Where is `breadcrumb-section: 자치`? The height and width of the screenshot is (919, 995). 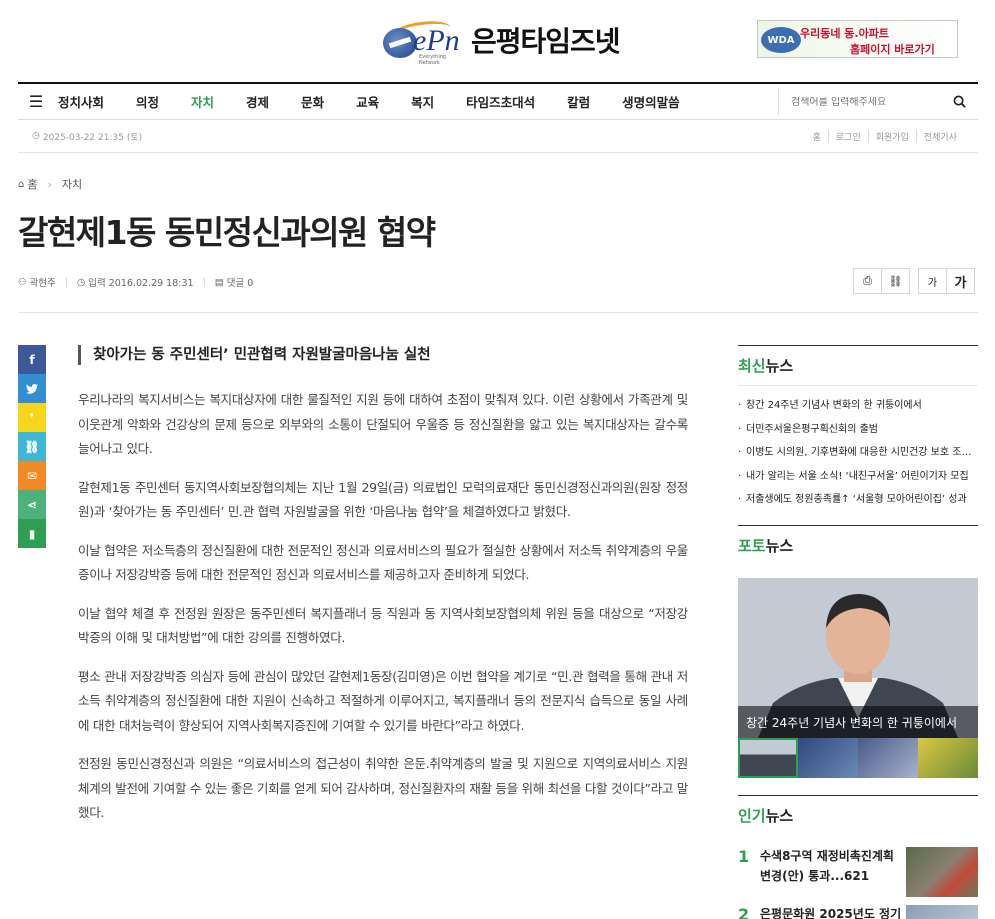
breadcrumb-section: 자치 is located at coordinates (72, 184).